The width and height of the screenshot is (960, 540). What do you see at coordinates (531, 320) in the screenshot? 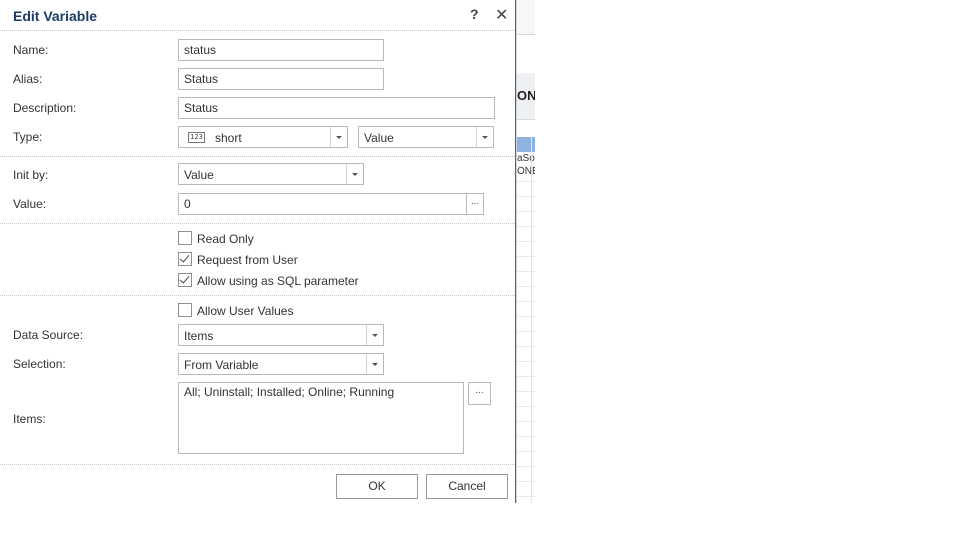
I see `background-column-divider` at bounding box center [531, 320].